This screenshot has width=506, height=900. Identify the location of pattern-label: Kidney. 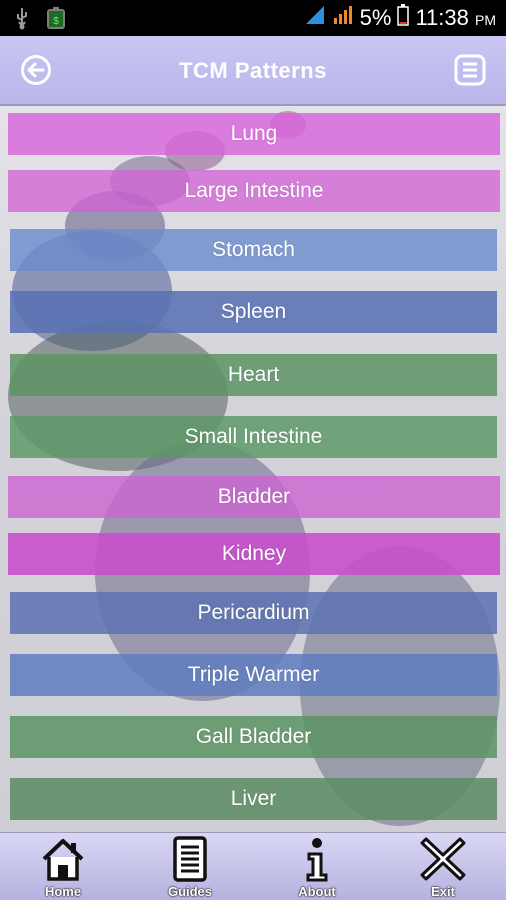
(254, 553).